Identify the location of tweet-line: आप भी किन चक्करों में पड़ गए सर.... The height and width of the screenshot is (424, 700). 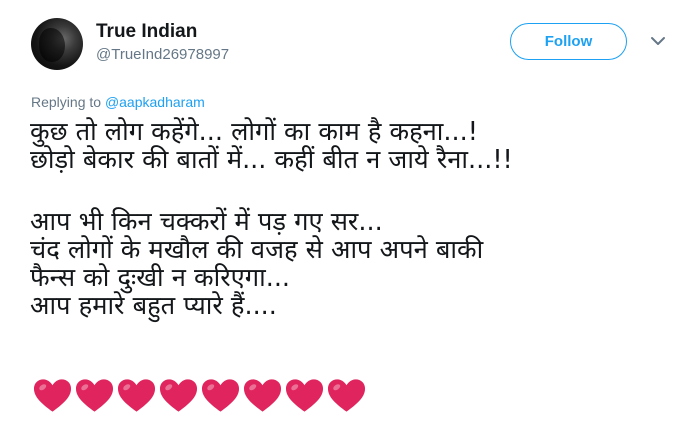
(206, 222).